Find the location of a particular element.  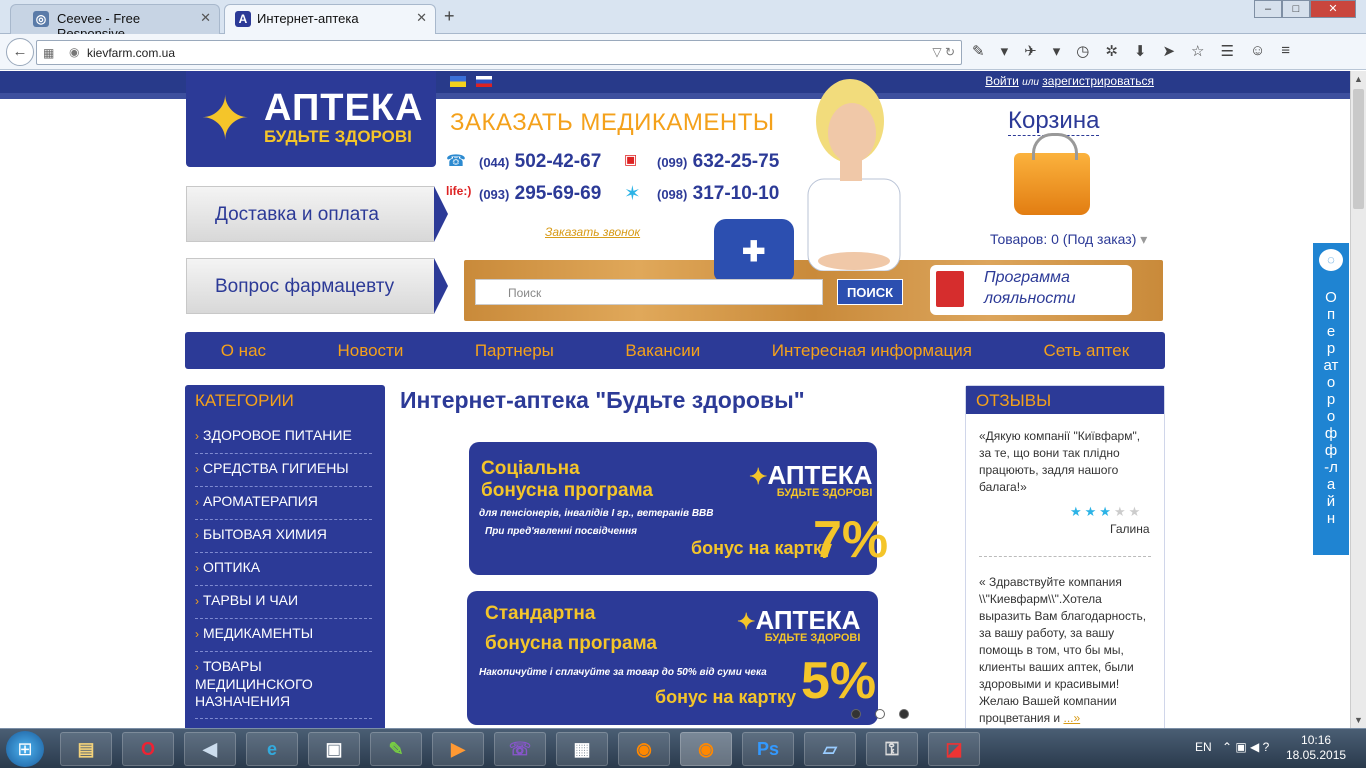

nav-interesting: Интересная информация is located at coordinates (872, 351).